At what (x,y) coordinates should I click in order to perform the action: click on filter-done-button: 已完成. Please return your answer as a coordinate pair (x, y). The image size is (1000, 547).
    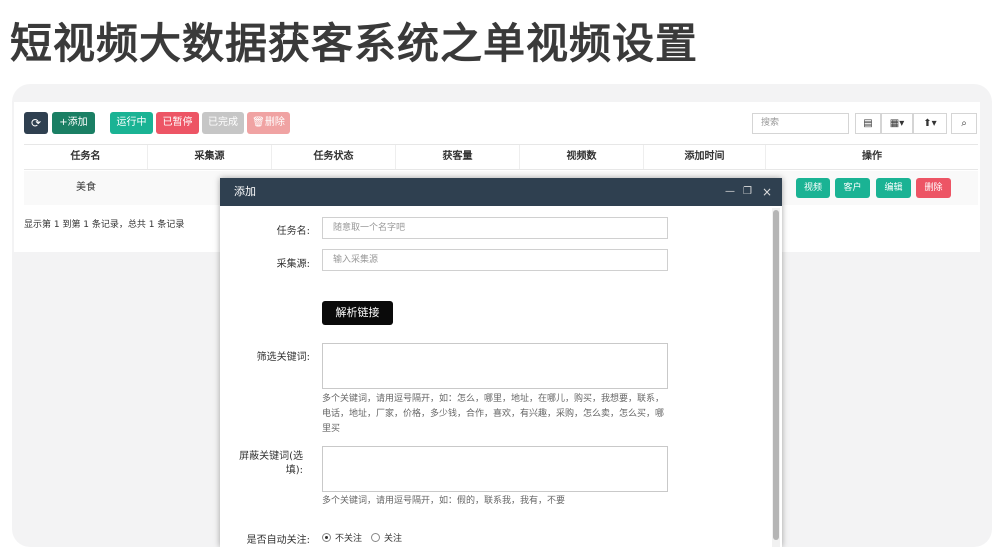
    Looking at the image, I should click on (223, 123).